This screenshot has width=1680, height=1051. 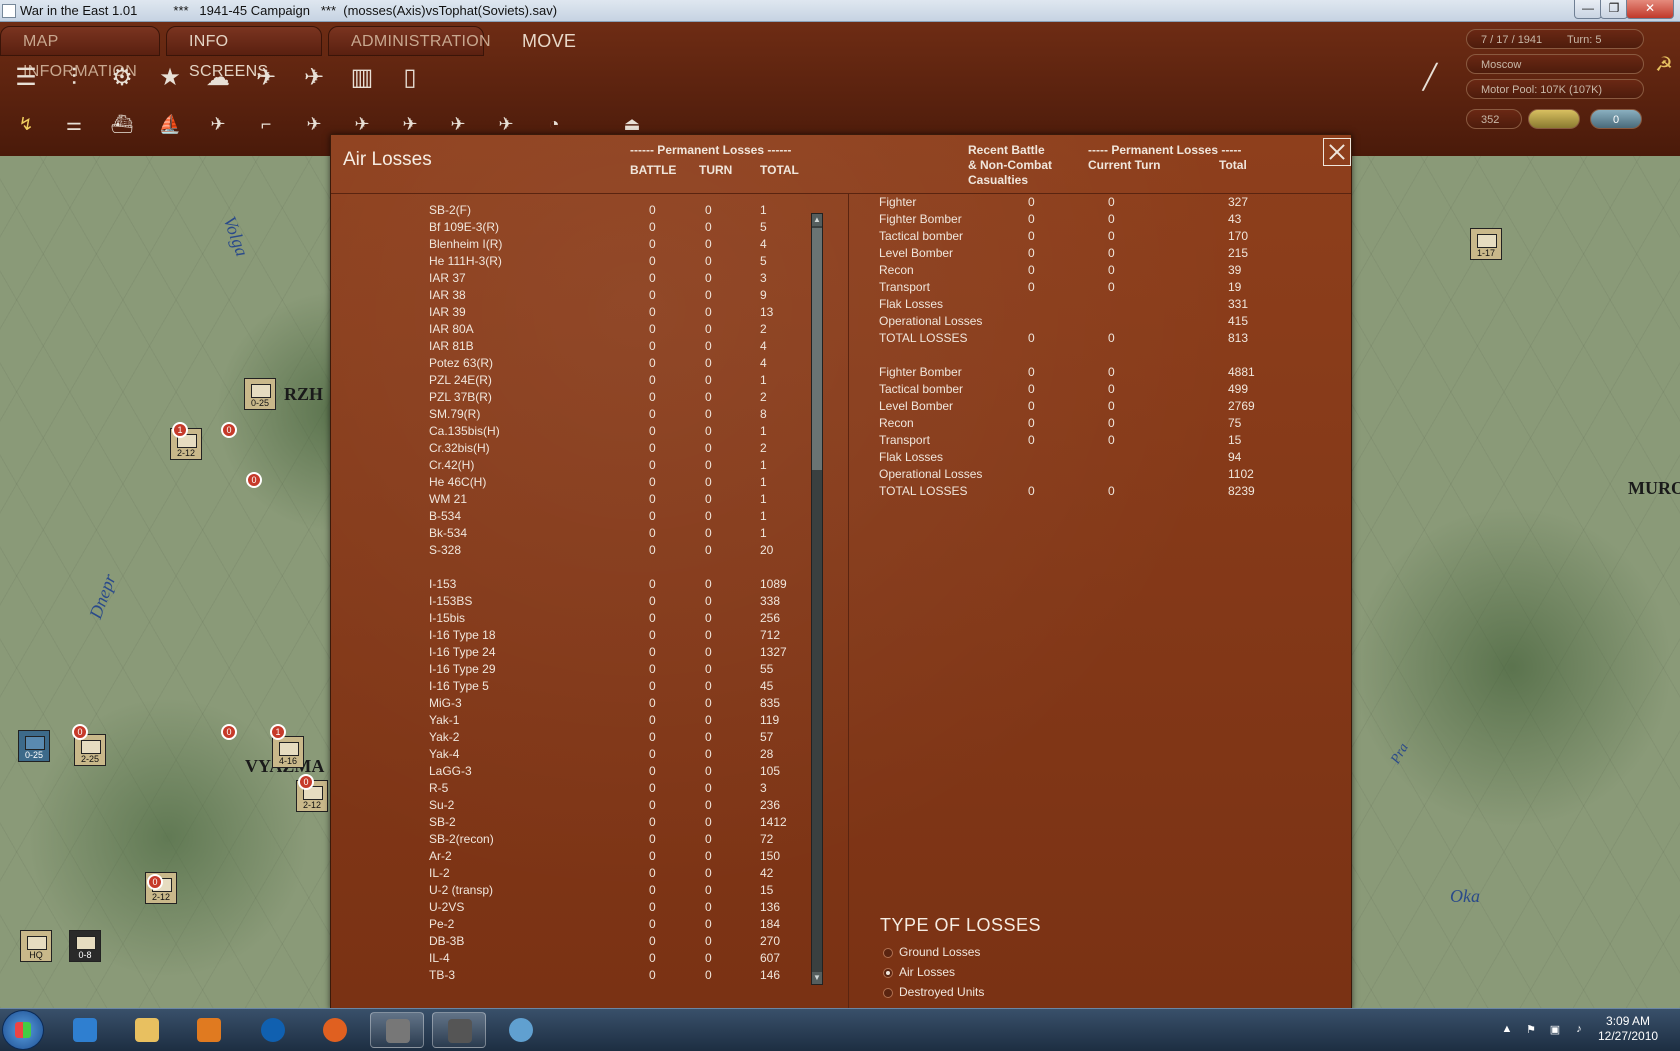 What do you see at coordinates (581, 619) in the screenshot?
I see `table-row: I-15bis 0 0 256` at bounding box center [581, 619].